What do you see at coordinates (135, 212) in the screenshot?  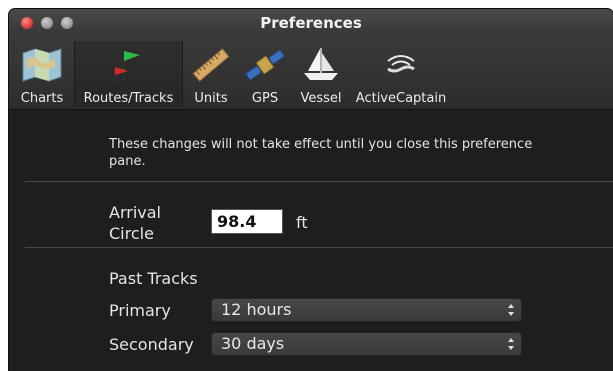 I see `arrival-label-line1: Arrival` at bounding box center [135, 212].